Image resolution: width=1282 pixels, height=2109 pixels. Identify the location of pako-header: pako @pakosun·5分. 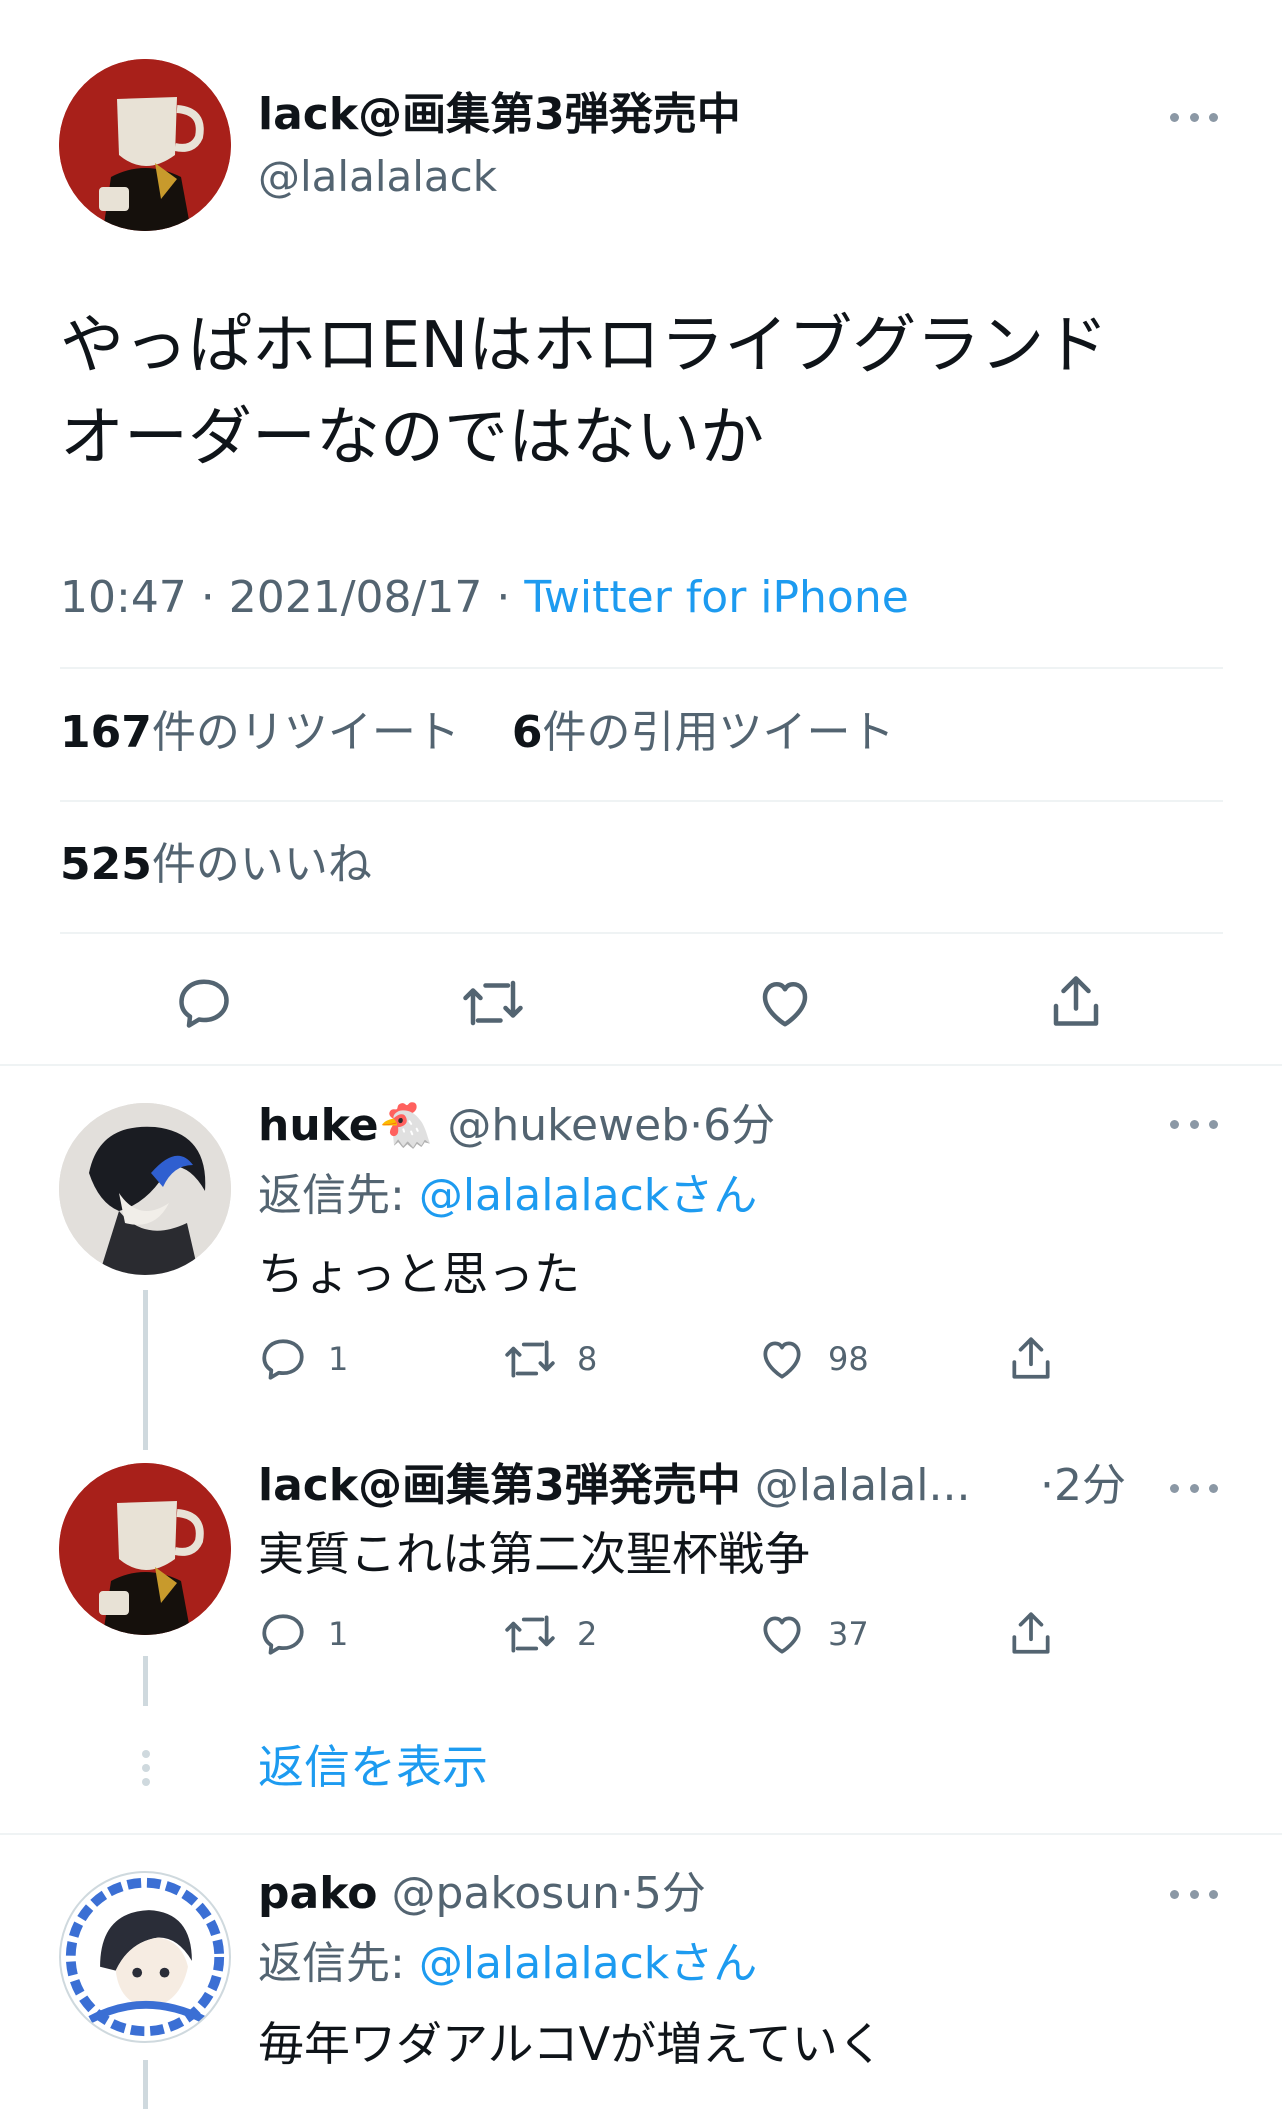
(482, 1894).